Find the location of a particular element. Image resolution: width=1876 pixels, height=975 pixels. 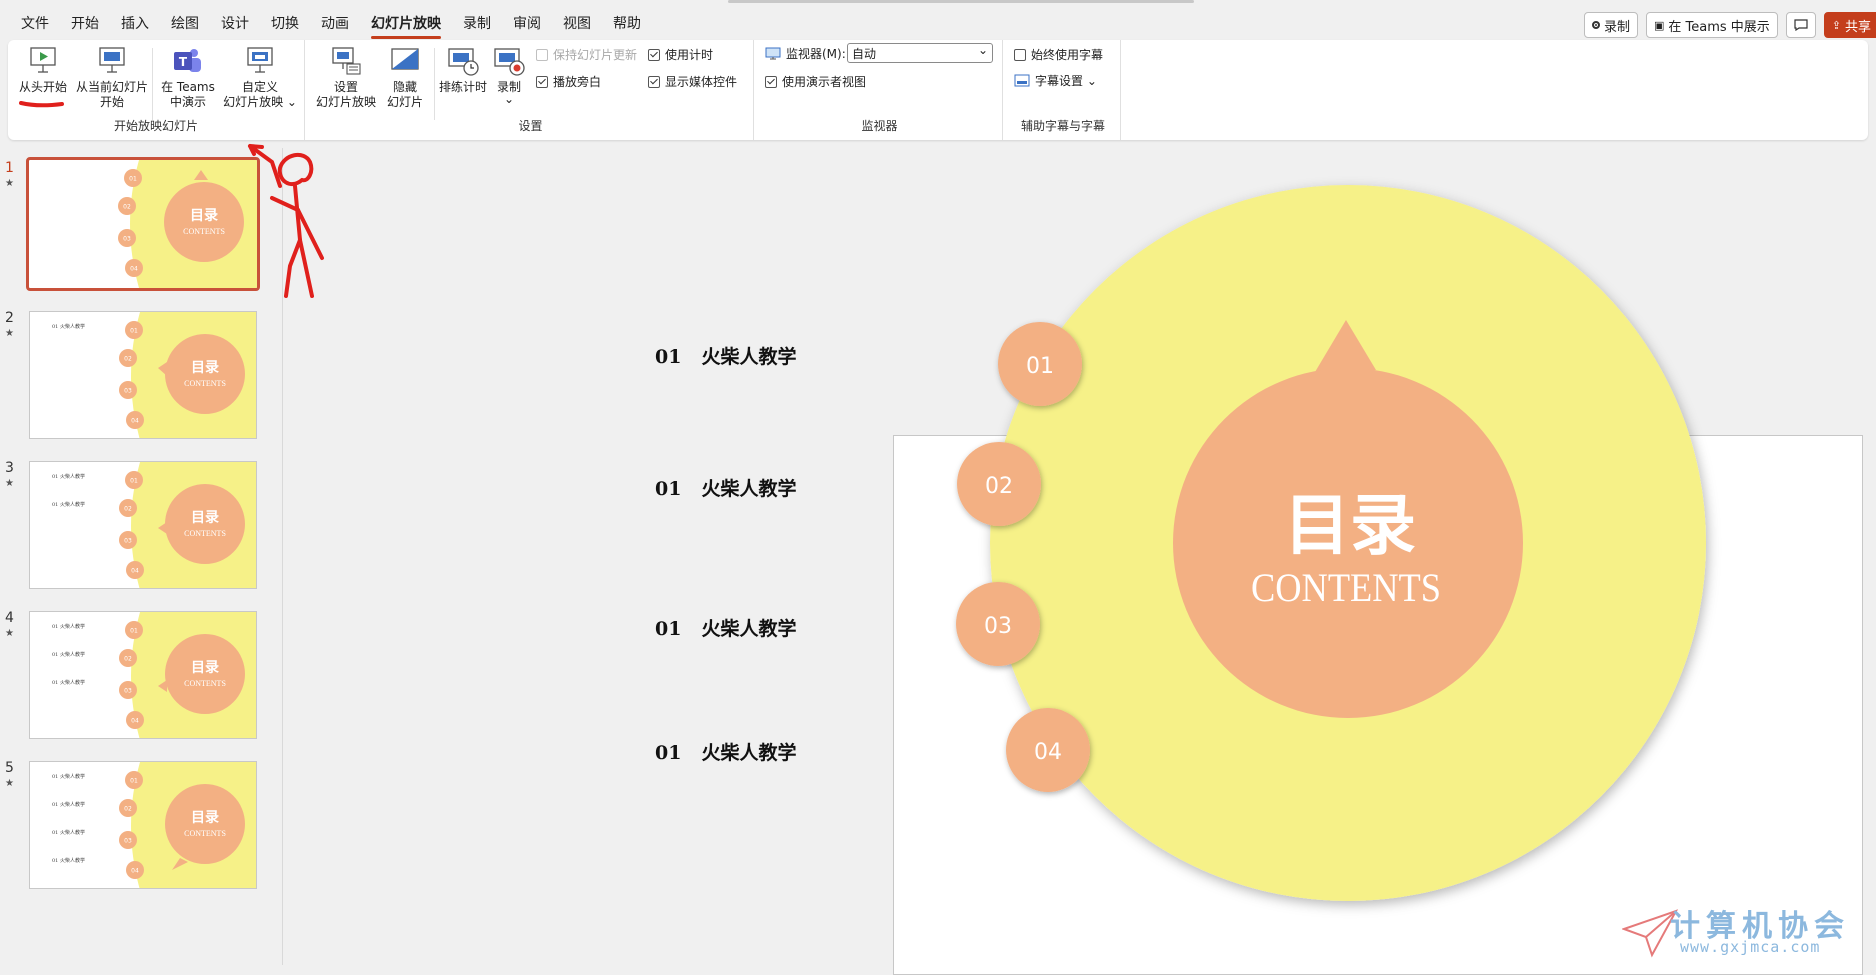

tab-draw: 绘图 is located at coordinates (185, 24).